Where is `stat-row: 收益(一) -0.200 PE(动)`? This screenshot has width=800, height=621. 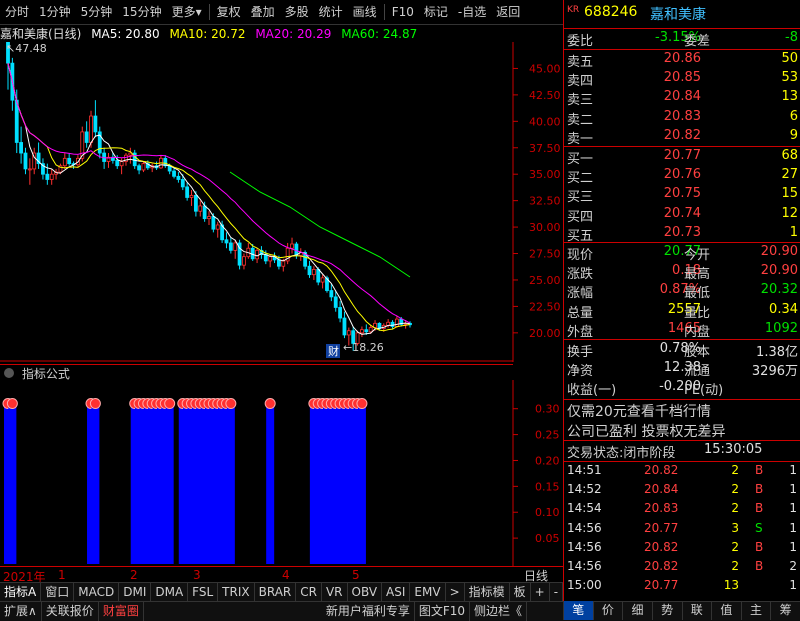
stat-row: 收益(一) -0.200 PE(动) is located at coordinates (645, 389).